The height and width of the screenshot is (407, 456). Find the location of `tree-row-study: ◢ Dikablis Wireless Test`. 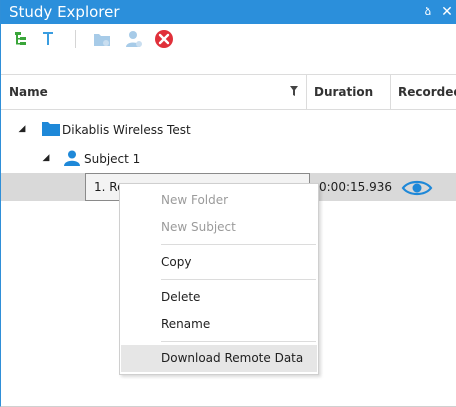

tree-row-study: ◢ Dikablis Wireless Test is located at coordinates (228, 130).